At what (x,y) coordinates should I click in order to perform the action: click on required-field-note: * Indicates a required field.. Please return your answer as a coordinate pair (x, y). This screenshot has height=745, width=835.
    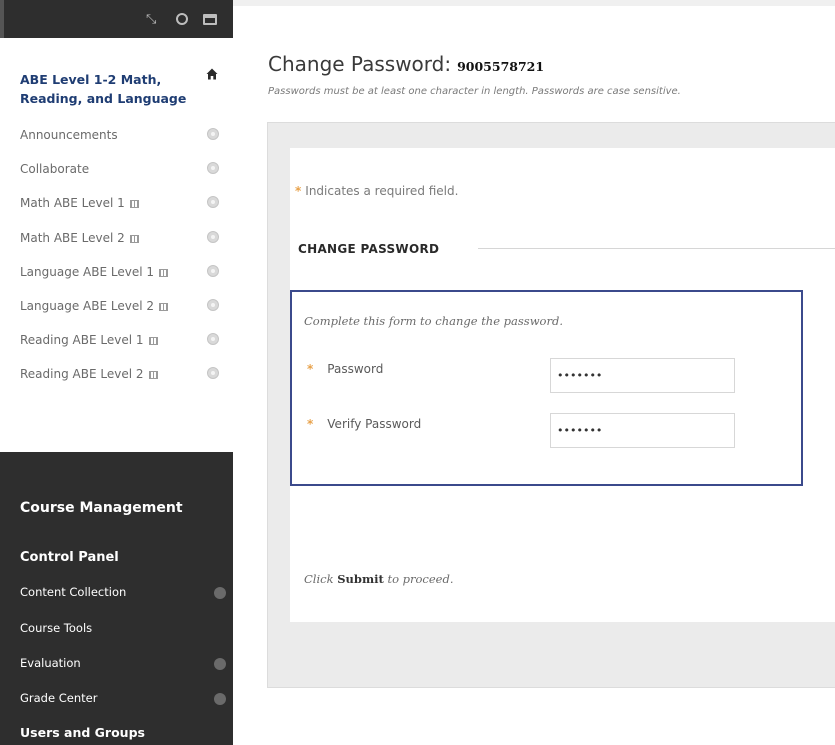
    Looking at the image, I should click on (376, 191).